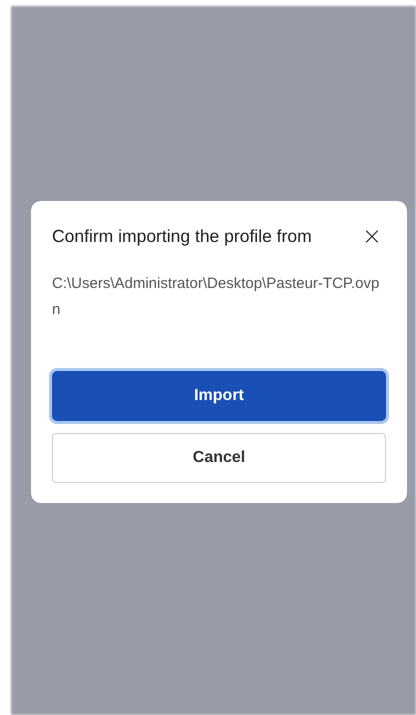 The width and height of the screenshot is (416, 715). I want to click on file-path-text: C:\Users\Administrator\Desktop\Pasteur-TCP.ovpn, so click(216, 297).